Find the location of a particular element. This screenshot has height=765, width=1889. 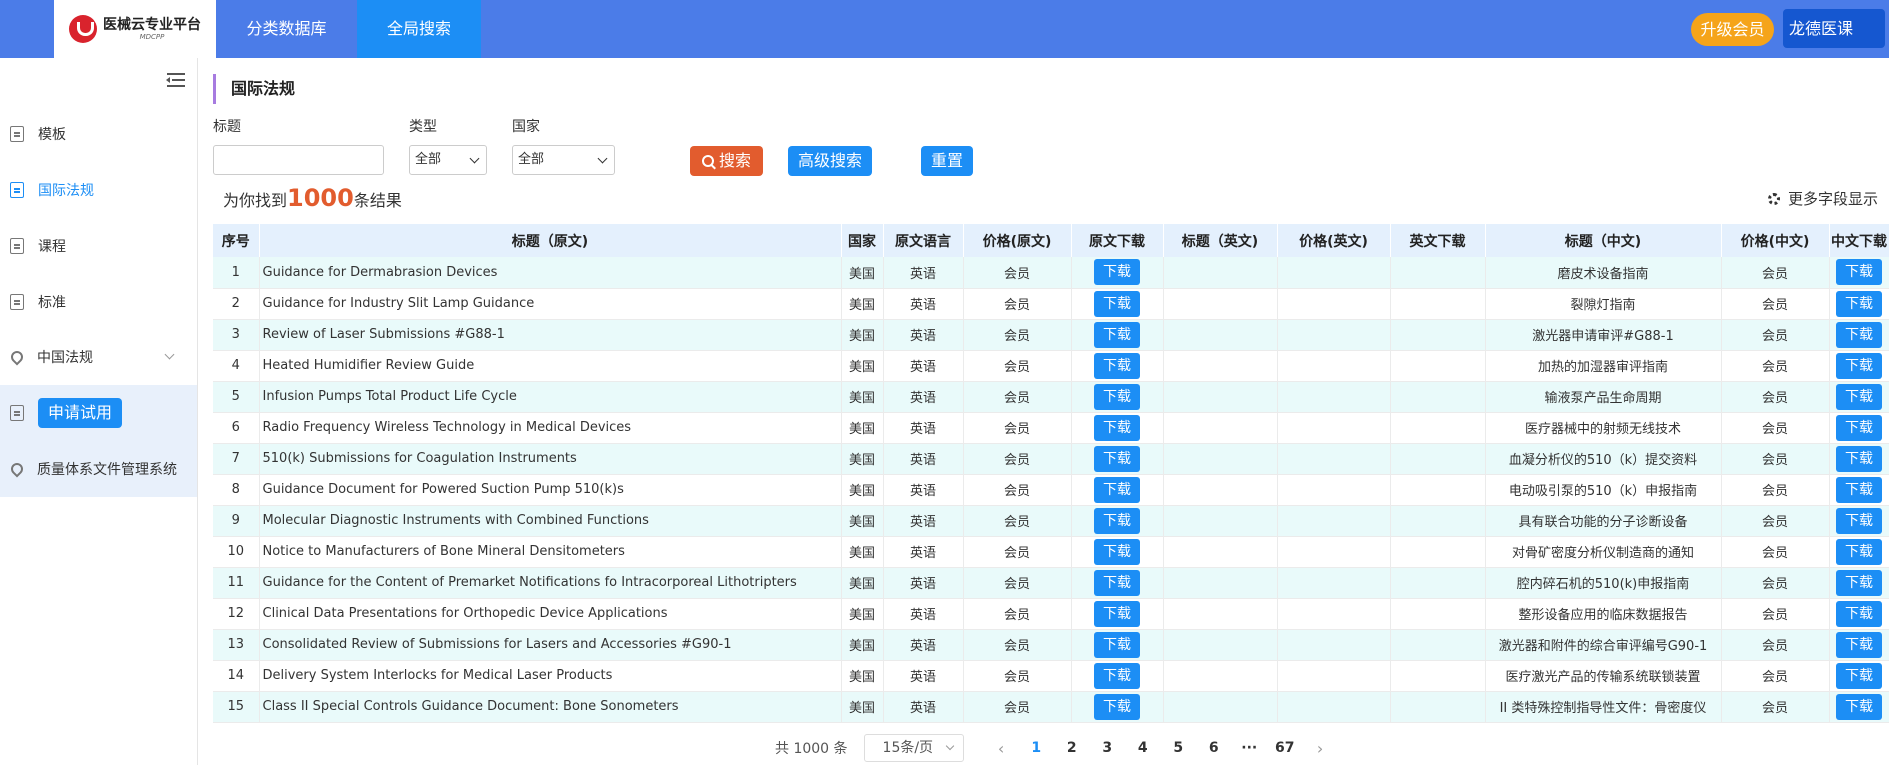

row-title: Review of Laser Submissions #G88-1 is located at coordinates (550, 335).